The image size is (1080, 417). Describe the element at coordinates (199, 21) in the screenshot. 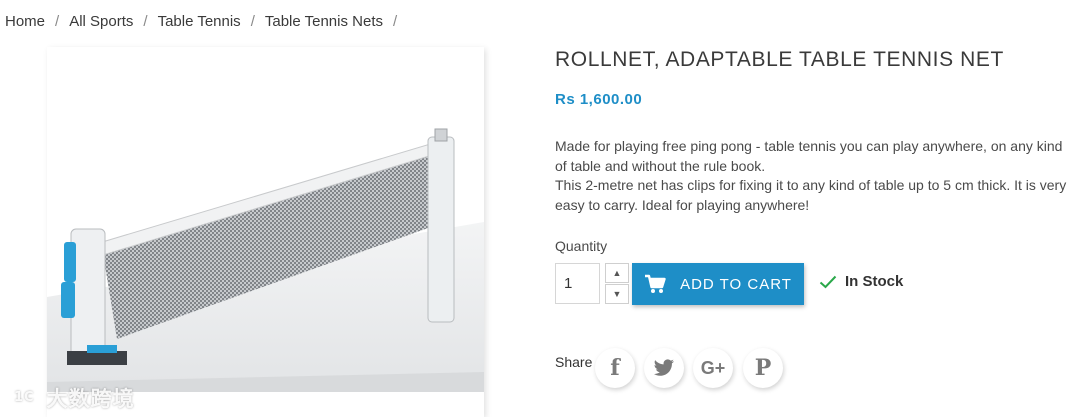

I see `breadcrumb-table-tennis: Table Tennis` at that location.